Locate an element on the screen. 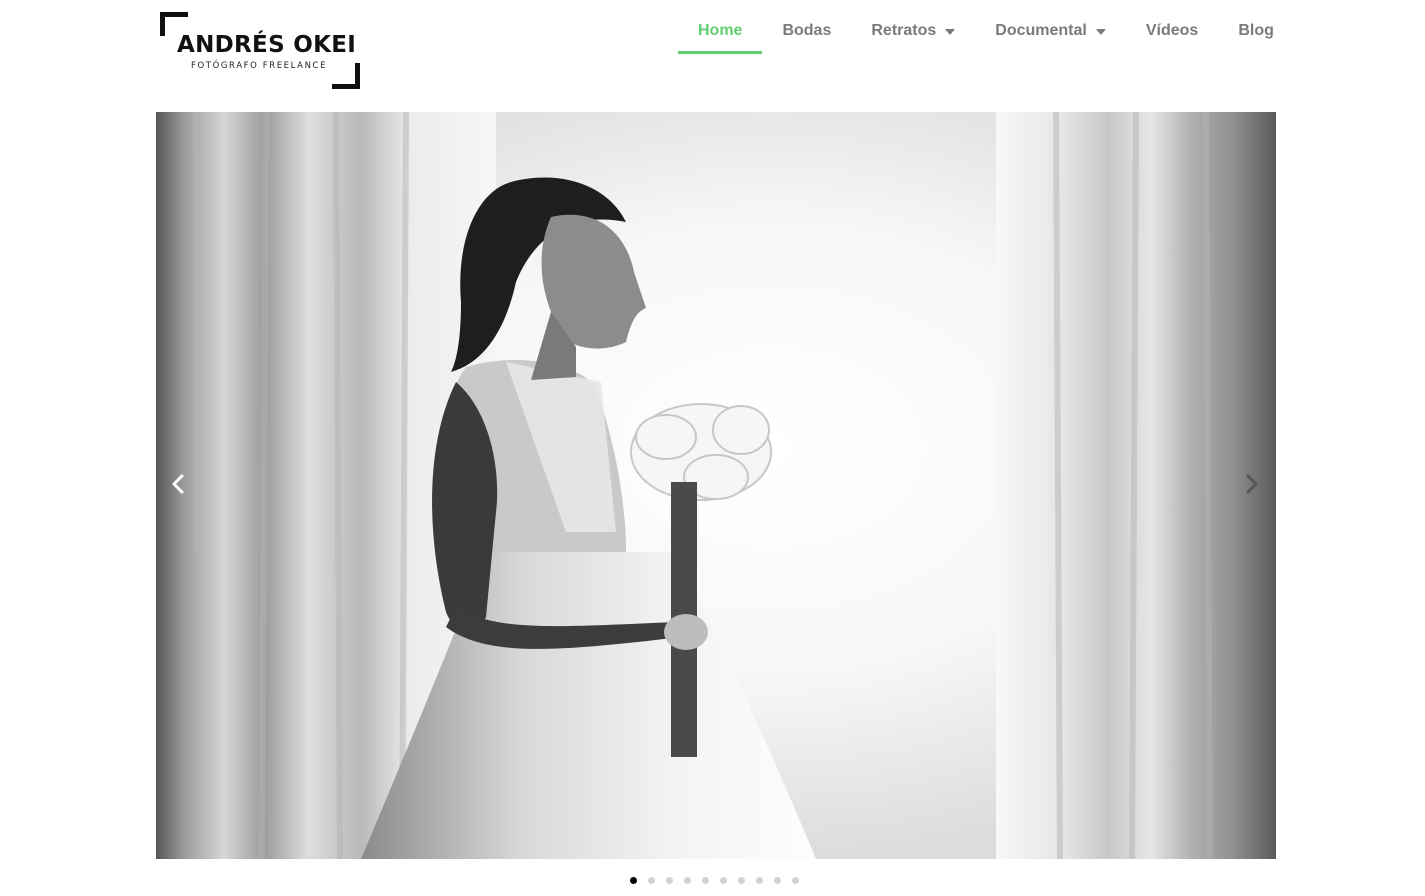 Image resolution: width=1425 pixels, height=896 pixels. logo-corner-top-left-vertical is located at coordinates (162, 24).